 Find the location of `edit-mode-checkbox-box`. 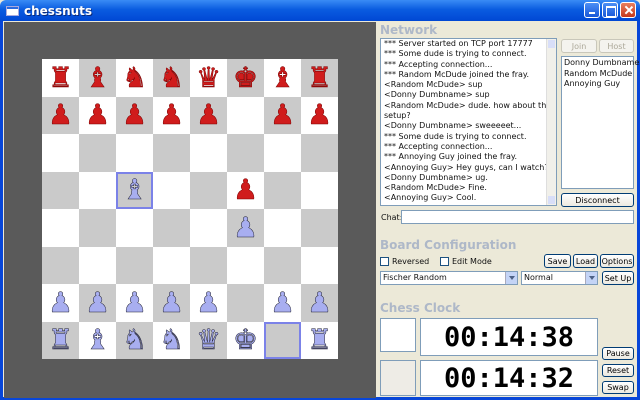

edit-mode-checkbox-box is located at coordinates (444, 261).